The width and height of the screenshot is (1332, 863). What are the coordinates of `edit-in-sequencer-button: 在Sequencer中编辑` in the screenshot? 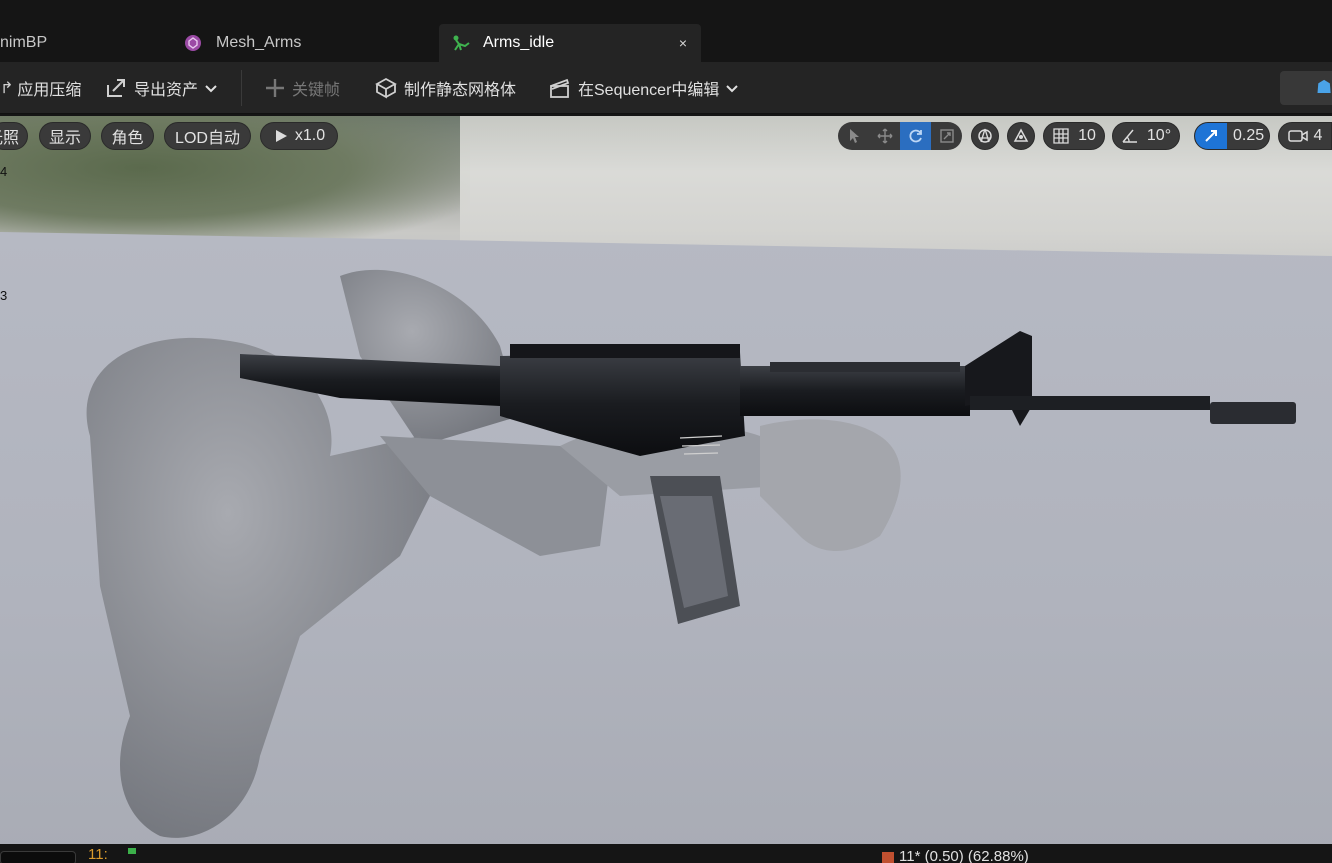 It's located at (646, 88).